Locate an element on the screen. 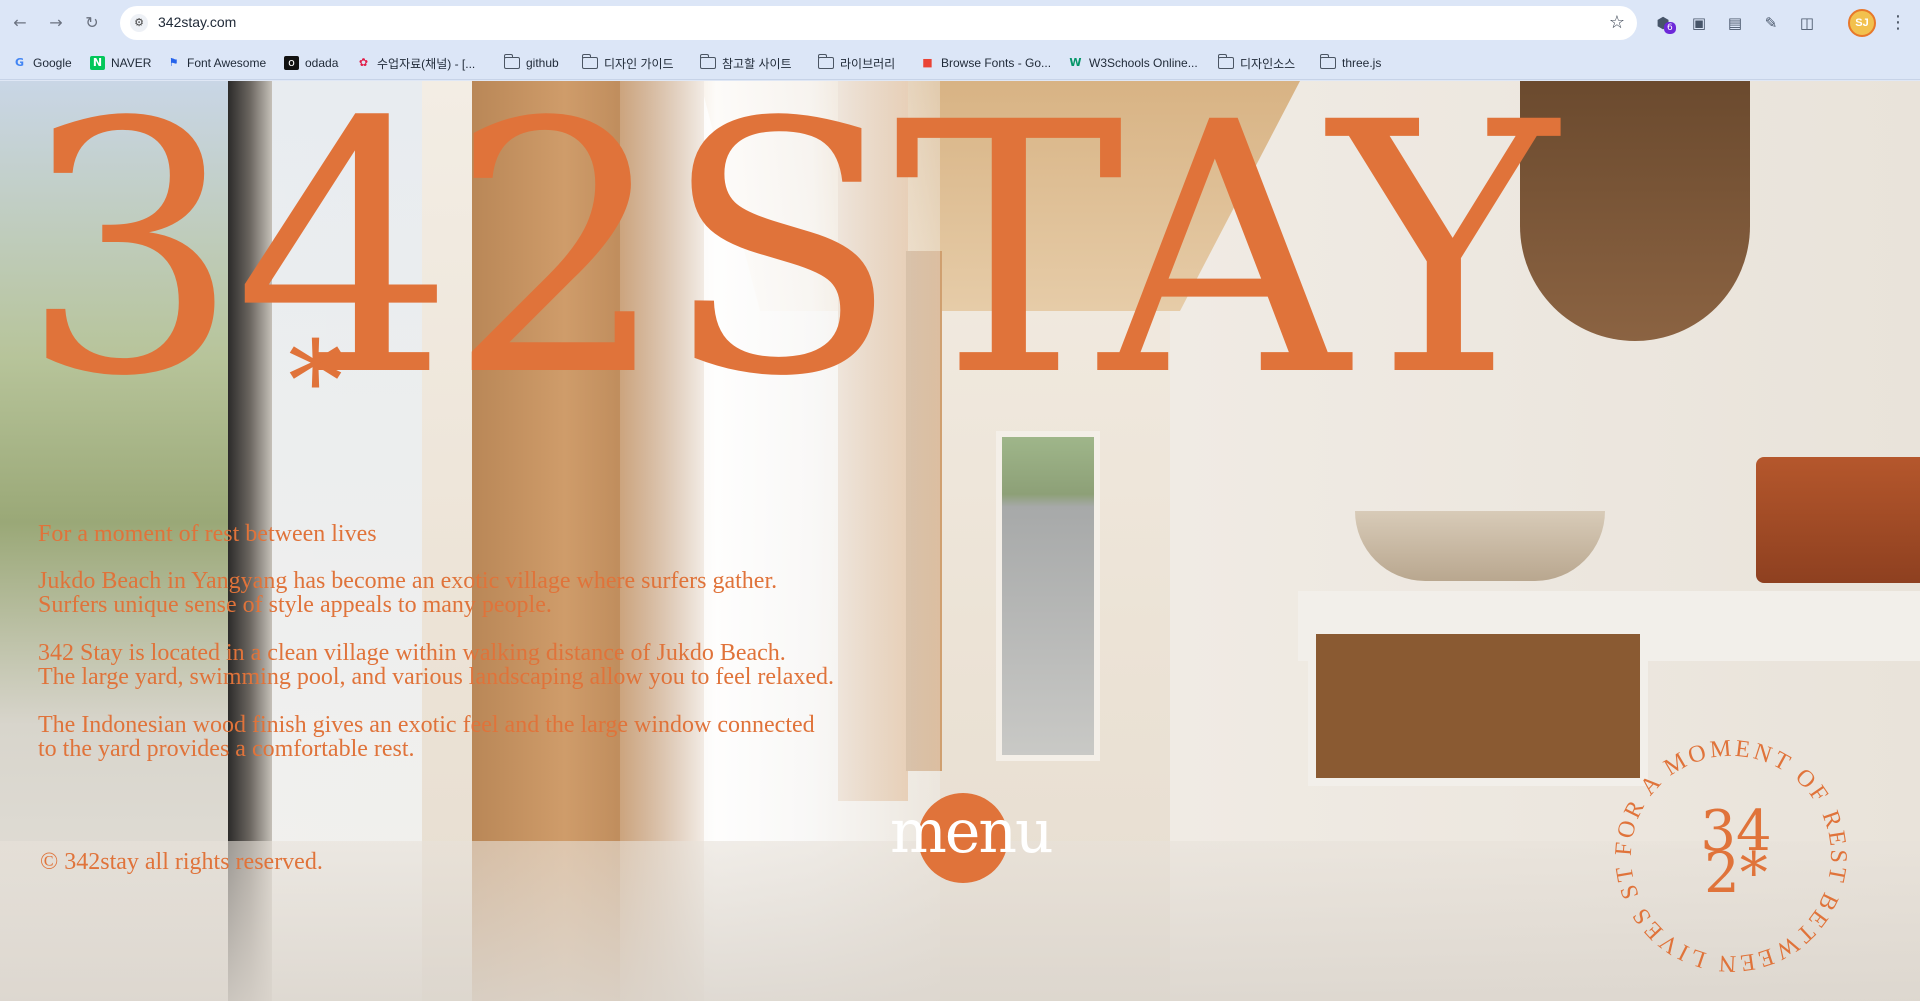 Image resolution: width=1920 pixels, height=1001 pixels. bookmark-folder-design-sources: 디자인소스 is located at coordinates (1256, 63).